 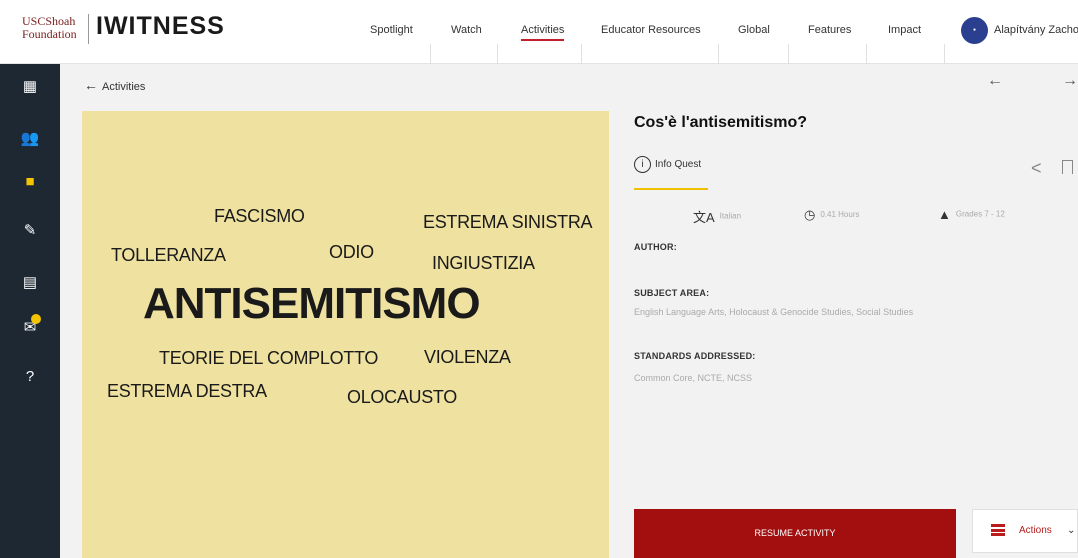 I want to click on activity-title: Cos'è l'antisemitismo?, so click(x=720, y=122).